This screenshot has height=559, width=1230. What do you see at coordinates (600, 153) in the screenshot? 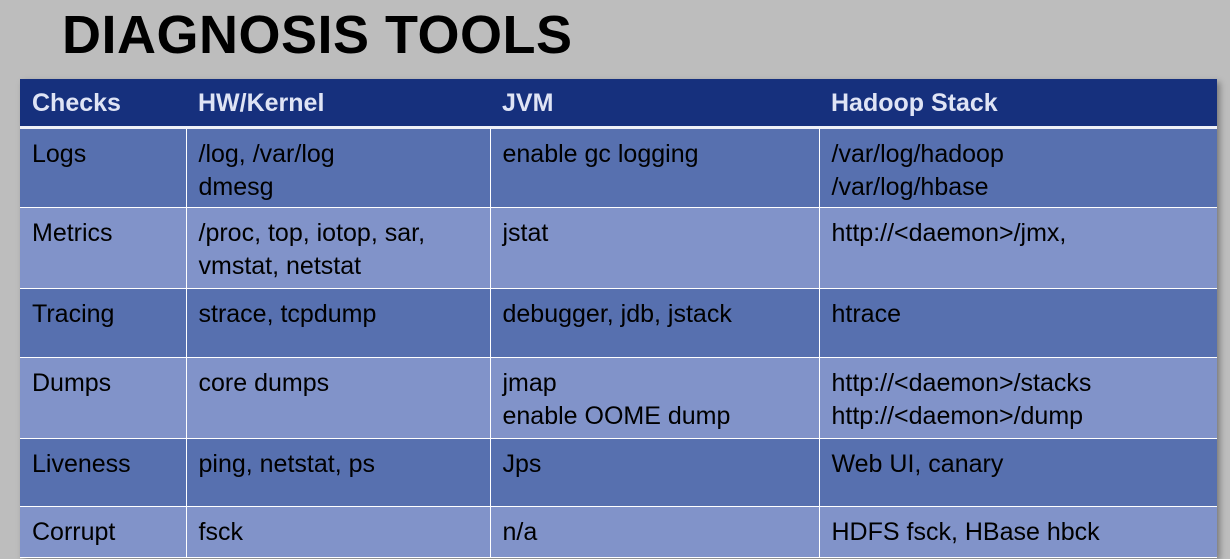
I see `cell-line: enable gc logging` at bounding box center [600, 153].